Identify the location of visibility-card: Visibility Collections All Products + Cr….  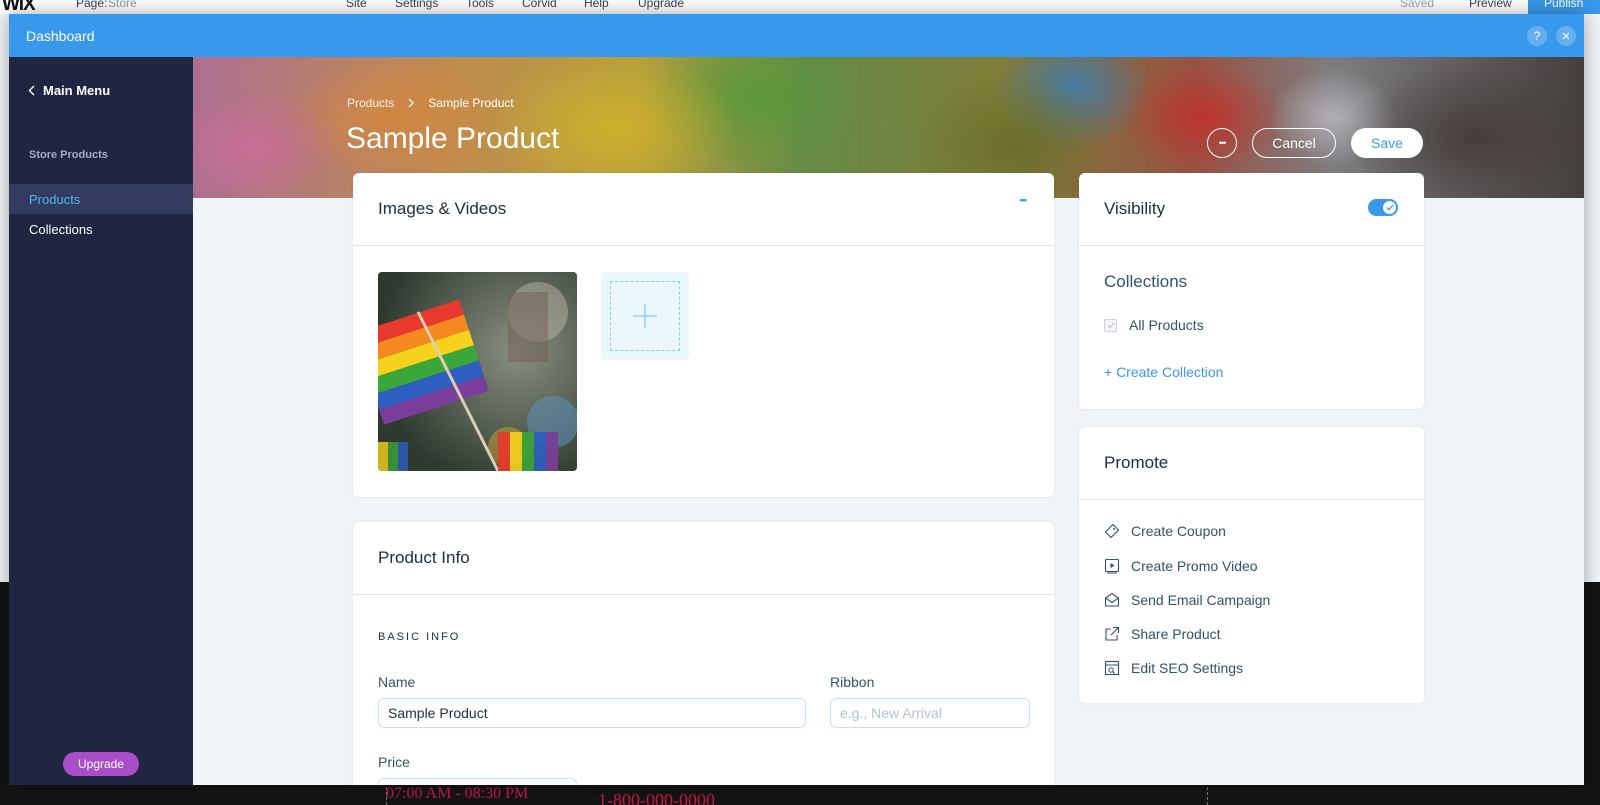
(1251, 291).